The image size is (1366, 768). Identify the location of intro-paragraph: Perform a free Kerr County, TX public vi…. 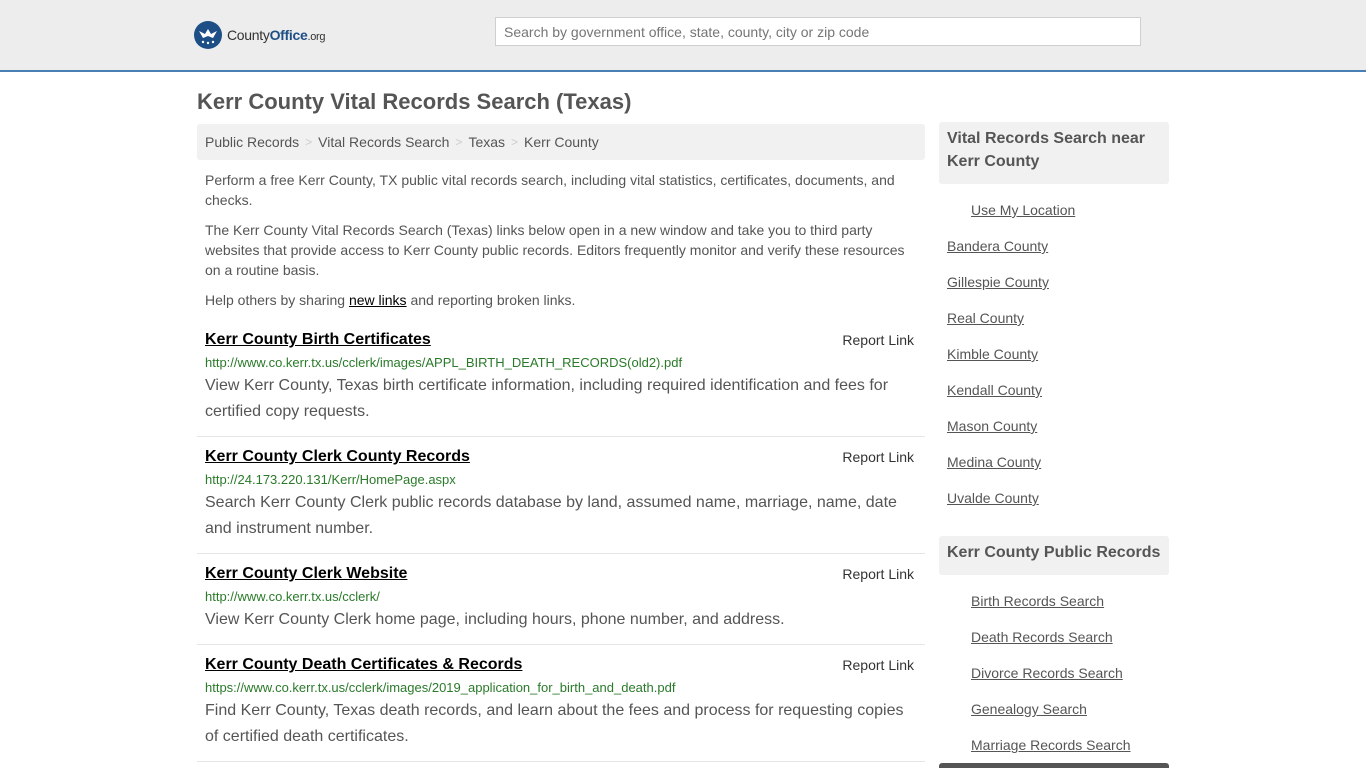
(550, 190).